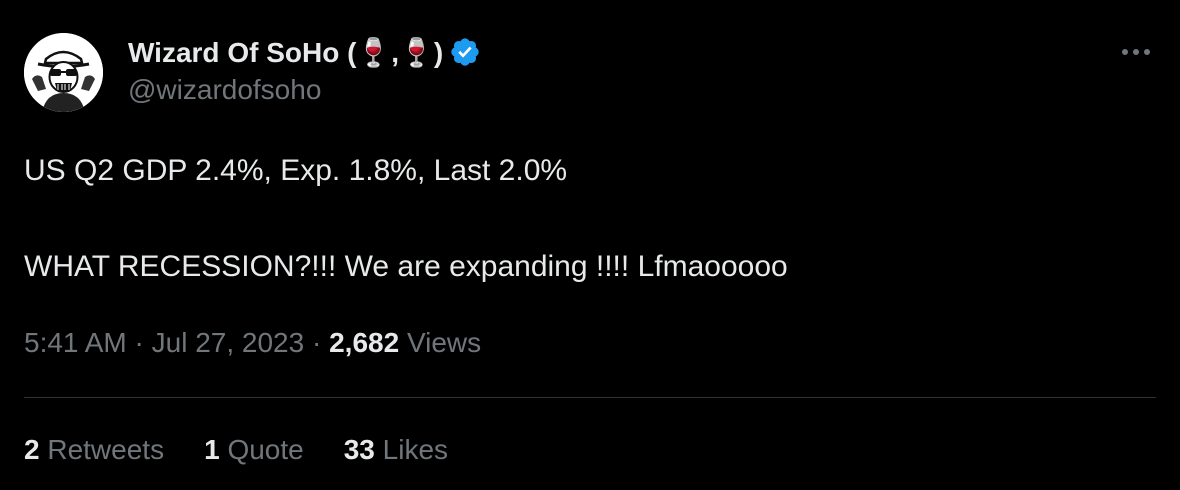  Describe the element at coordinates (32, 449) in the screenshot. I see `retweets-count: 2` at that location.